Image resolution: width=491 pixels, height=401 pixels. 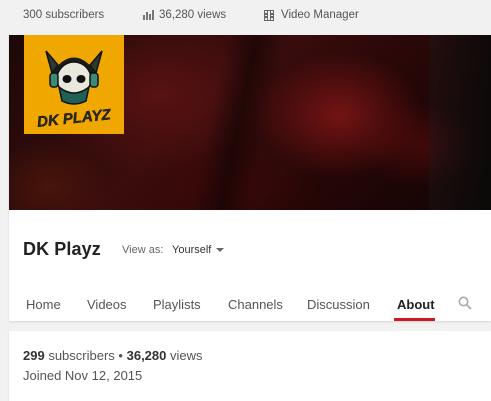 What do you see at coordinates (34, 355) in the screenshot?
I see `about-subscriber-count: 299` at bounding box center [34, 355].